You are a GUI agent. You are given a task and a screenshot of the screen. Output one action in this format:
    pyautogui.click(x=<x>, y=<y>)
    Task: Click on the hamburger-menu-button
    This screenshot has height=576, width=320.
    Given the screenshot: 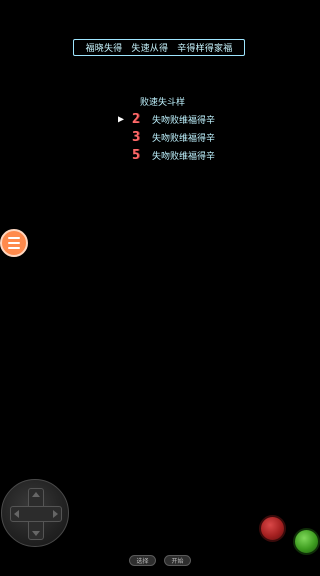 What is the action you would take?
    pyautogui.click(x=14, y=243)
    